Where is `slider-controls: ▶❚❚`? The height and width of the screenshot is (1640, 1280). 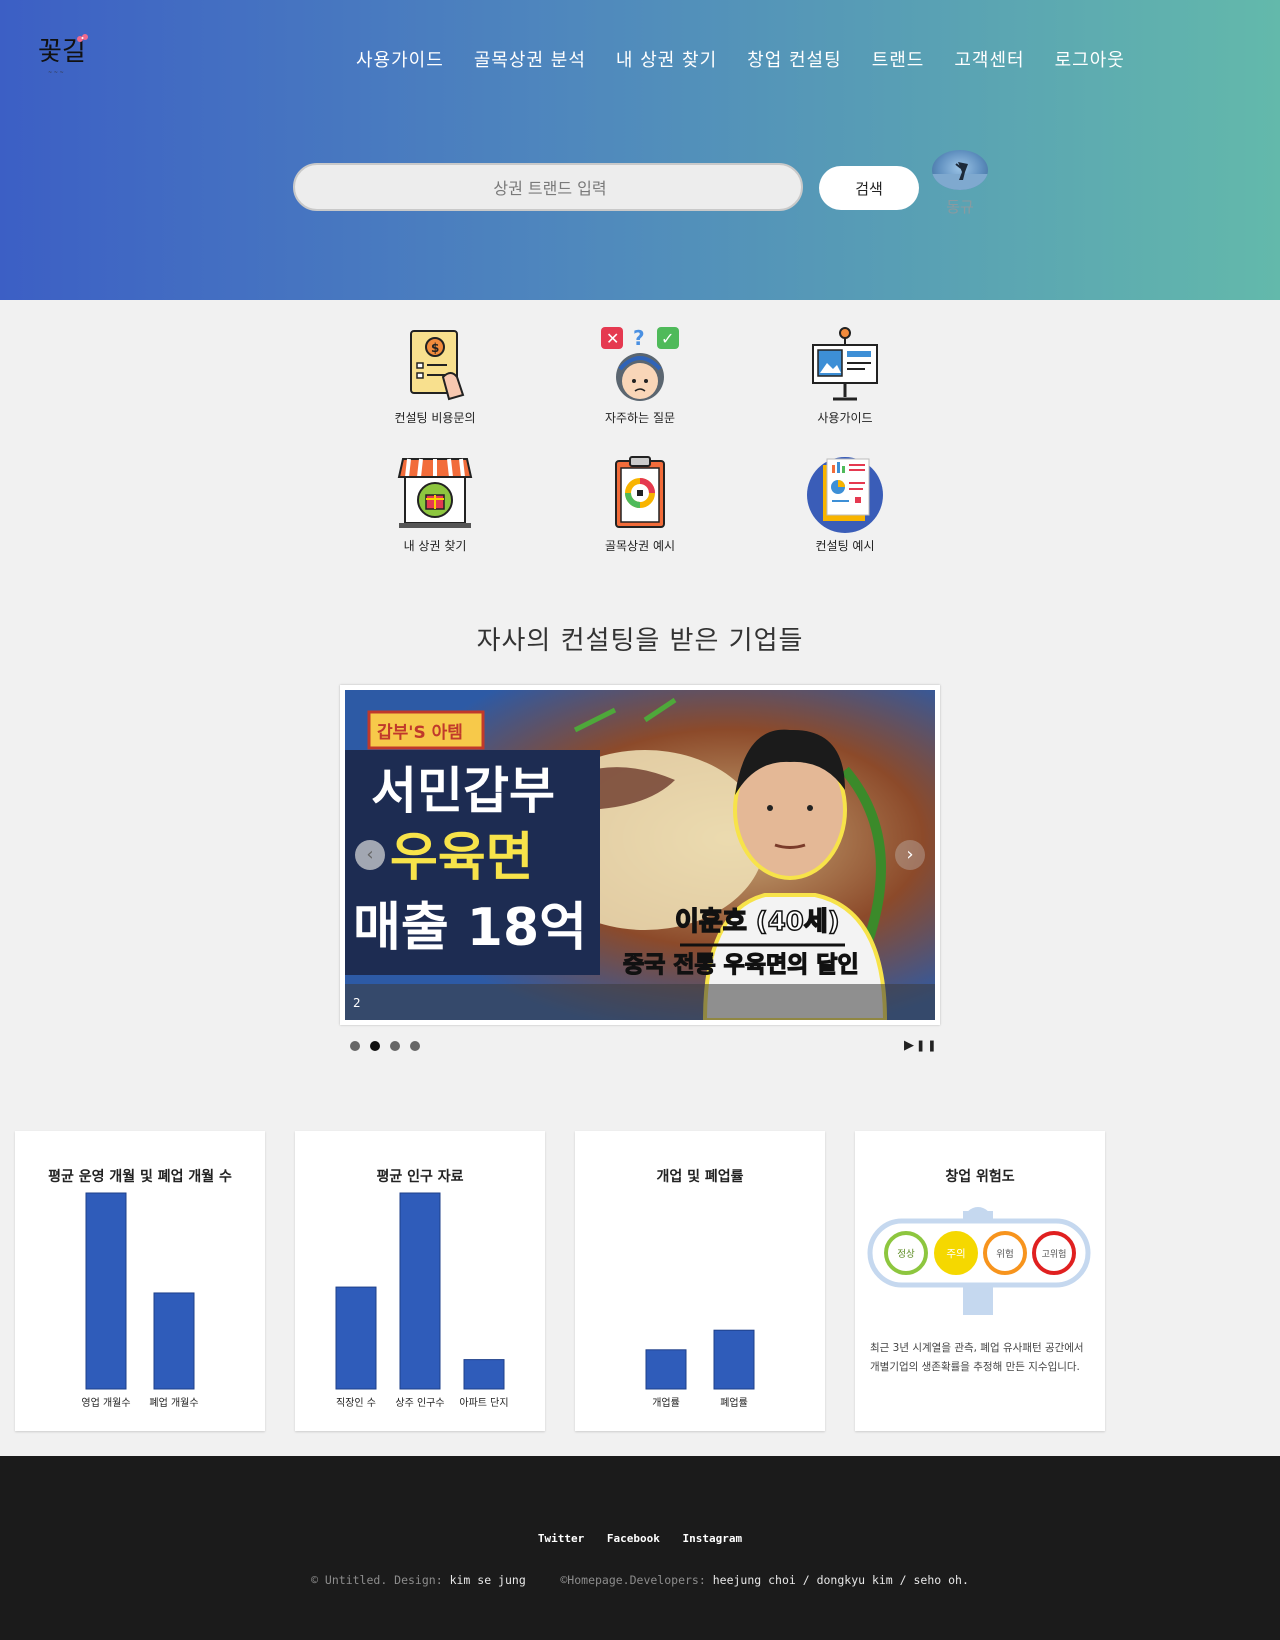 slider-controls: ▶❚❚ is located at coordinates (921, 1045).